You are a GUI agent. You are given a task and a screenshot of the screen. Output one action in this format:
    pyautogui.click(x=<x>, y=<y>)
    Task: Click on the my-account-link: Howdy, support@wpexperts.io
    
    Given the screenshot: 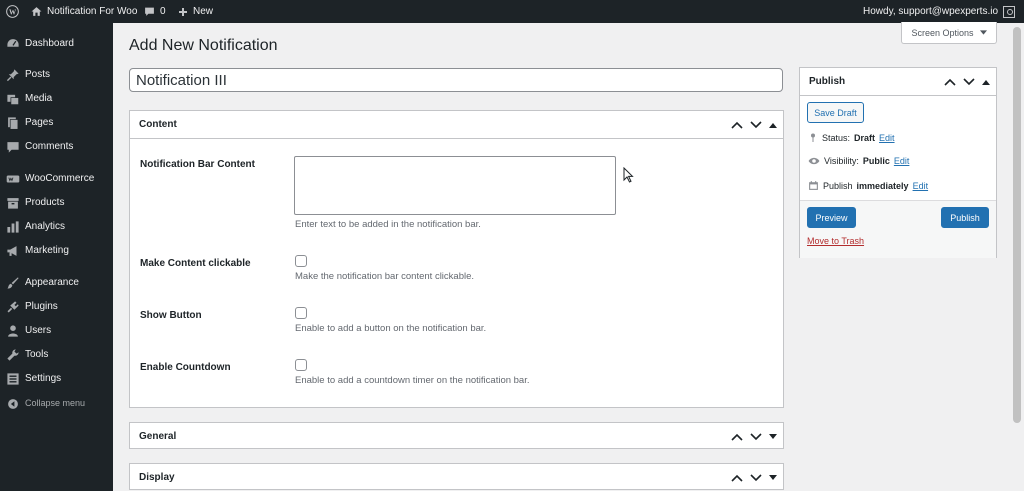 What is the action you would take?
    pyautogui.click(x=939, y=11)
    